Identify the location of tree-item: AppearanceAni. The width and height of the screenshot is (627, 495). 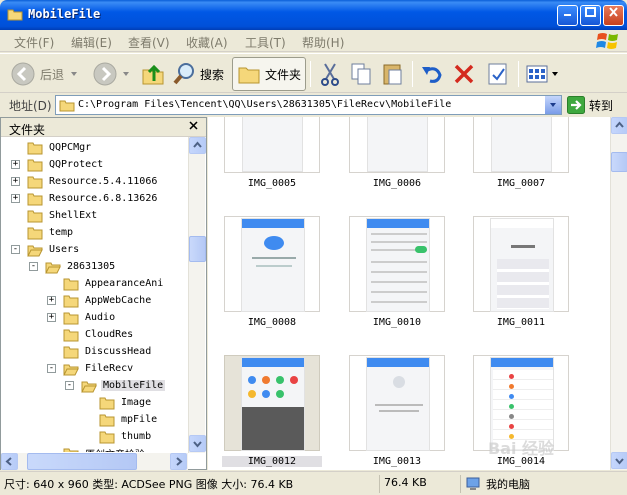
(114, 283).